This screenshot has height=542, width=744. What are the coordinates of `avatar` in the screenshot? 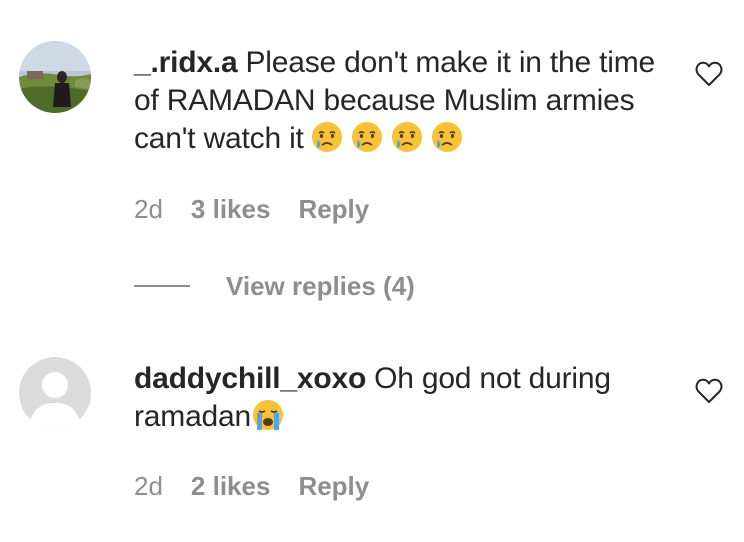 It's located at (55, 77).